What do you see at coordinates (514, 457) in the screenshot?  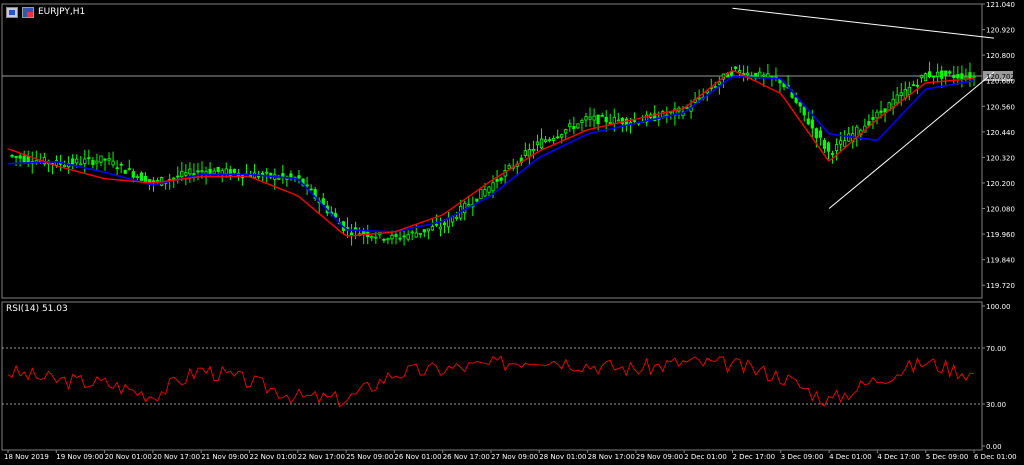 I see `x-tick-label: 27 Nov 09:00` at bounding box center [514, 457].